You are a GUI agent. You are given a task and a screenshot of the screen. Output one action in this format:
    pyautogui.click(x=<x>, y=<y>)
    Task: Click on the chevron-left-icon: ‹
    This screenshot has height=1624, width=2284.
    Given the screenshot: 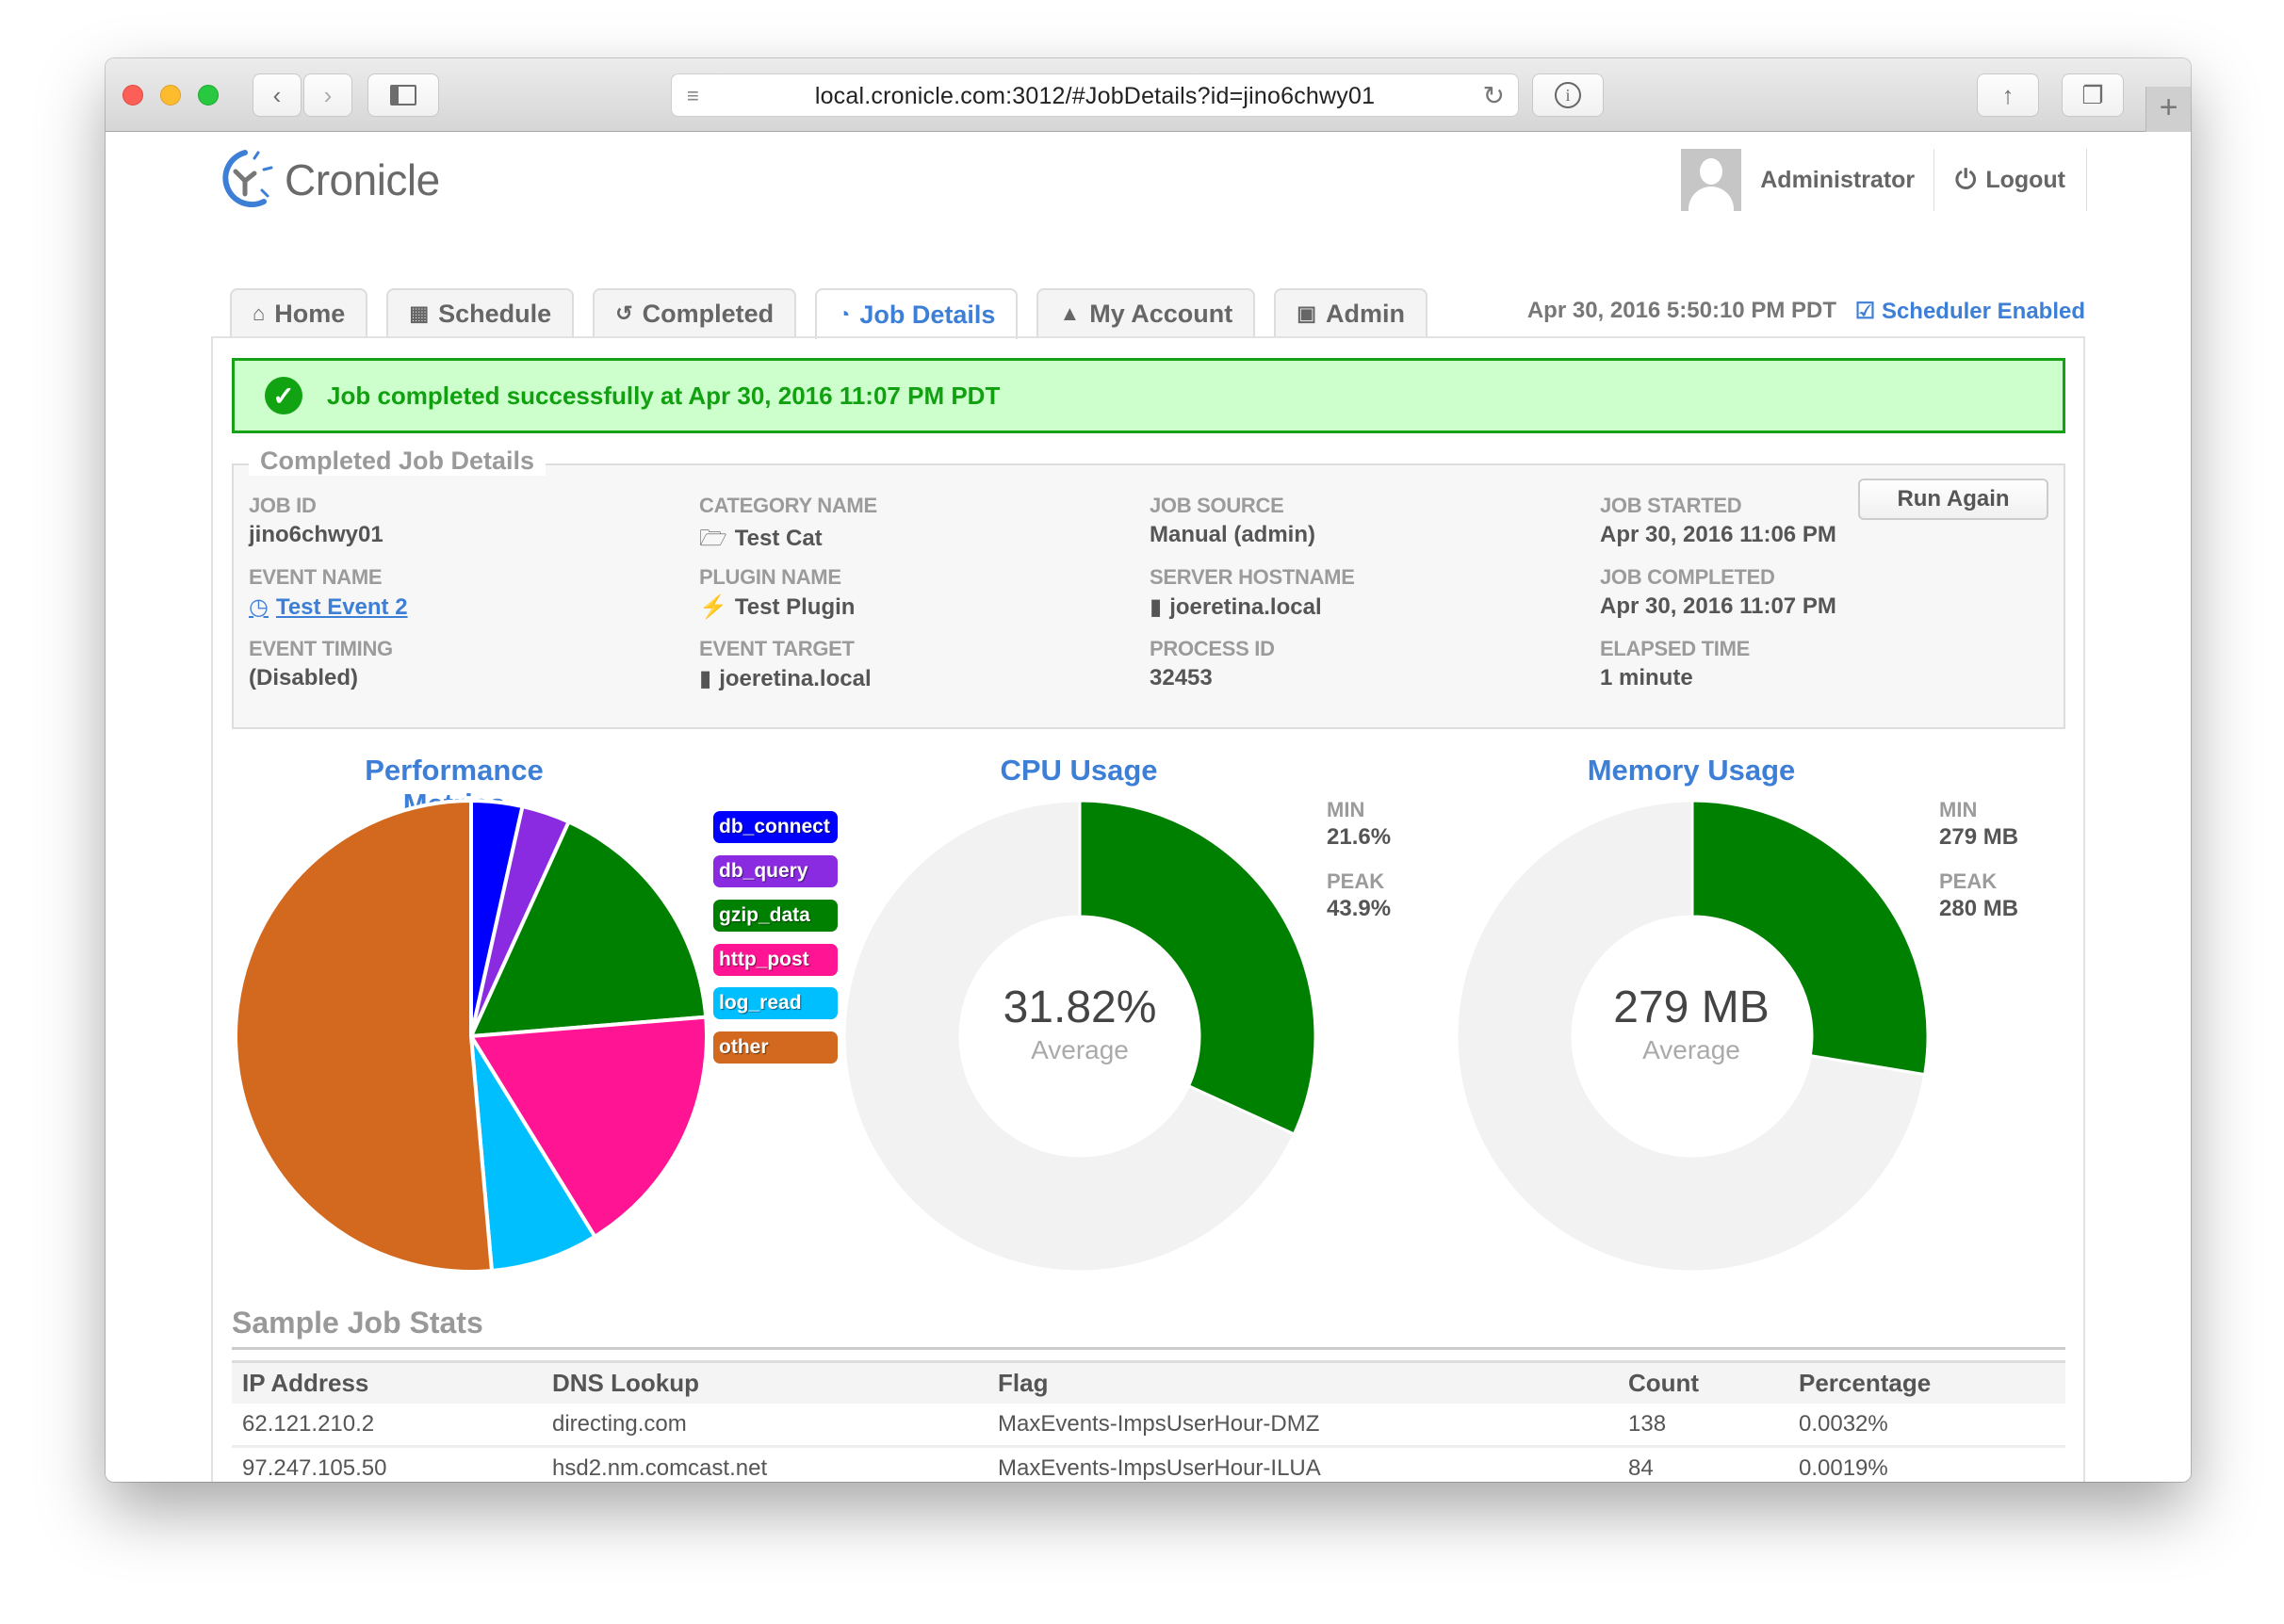 What is the action you would take?
    pyautogui.click(x=277, y=94)
    